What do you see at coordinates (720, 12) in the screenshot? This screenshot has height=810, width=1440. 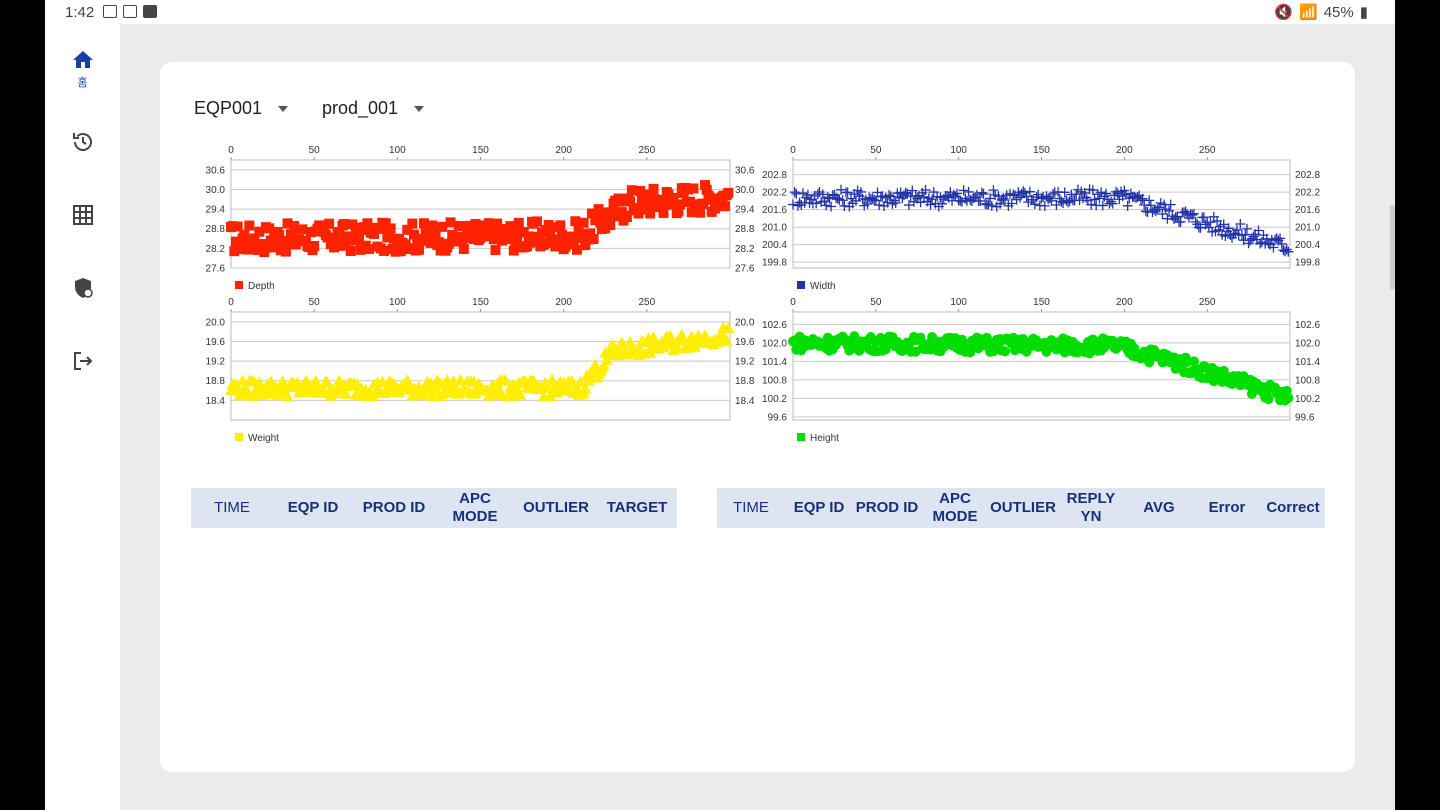 I see `status-bar: 1:42 🔇 📶 45% ▮` at bounding box center [720, 12].